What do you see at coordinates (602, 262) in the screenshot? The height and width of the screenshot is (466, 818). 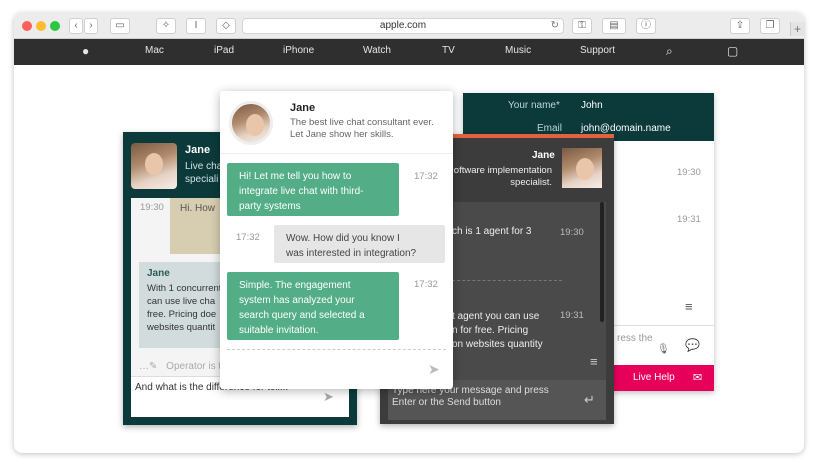 I see `scrollbar` at bounding box center [602, 262].